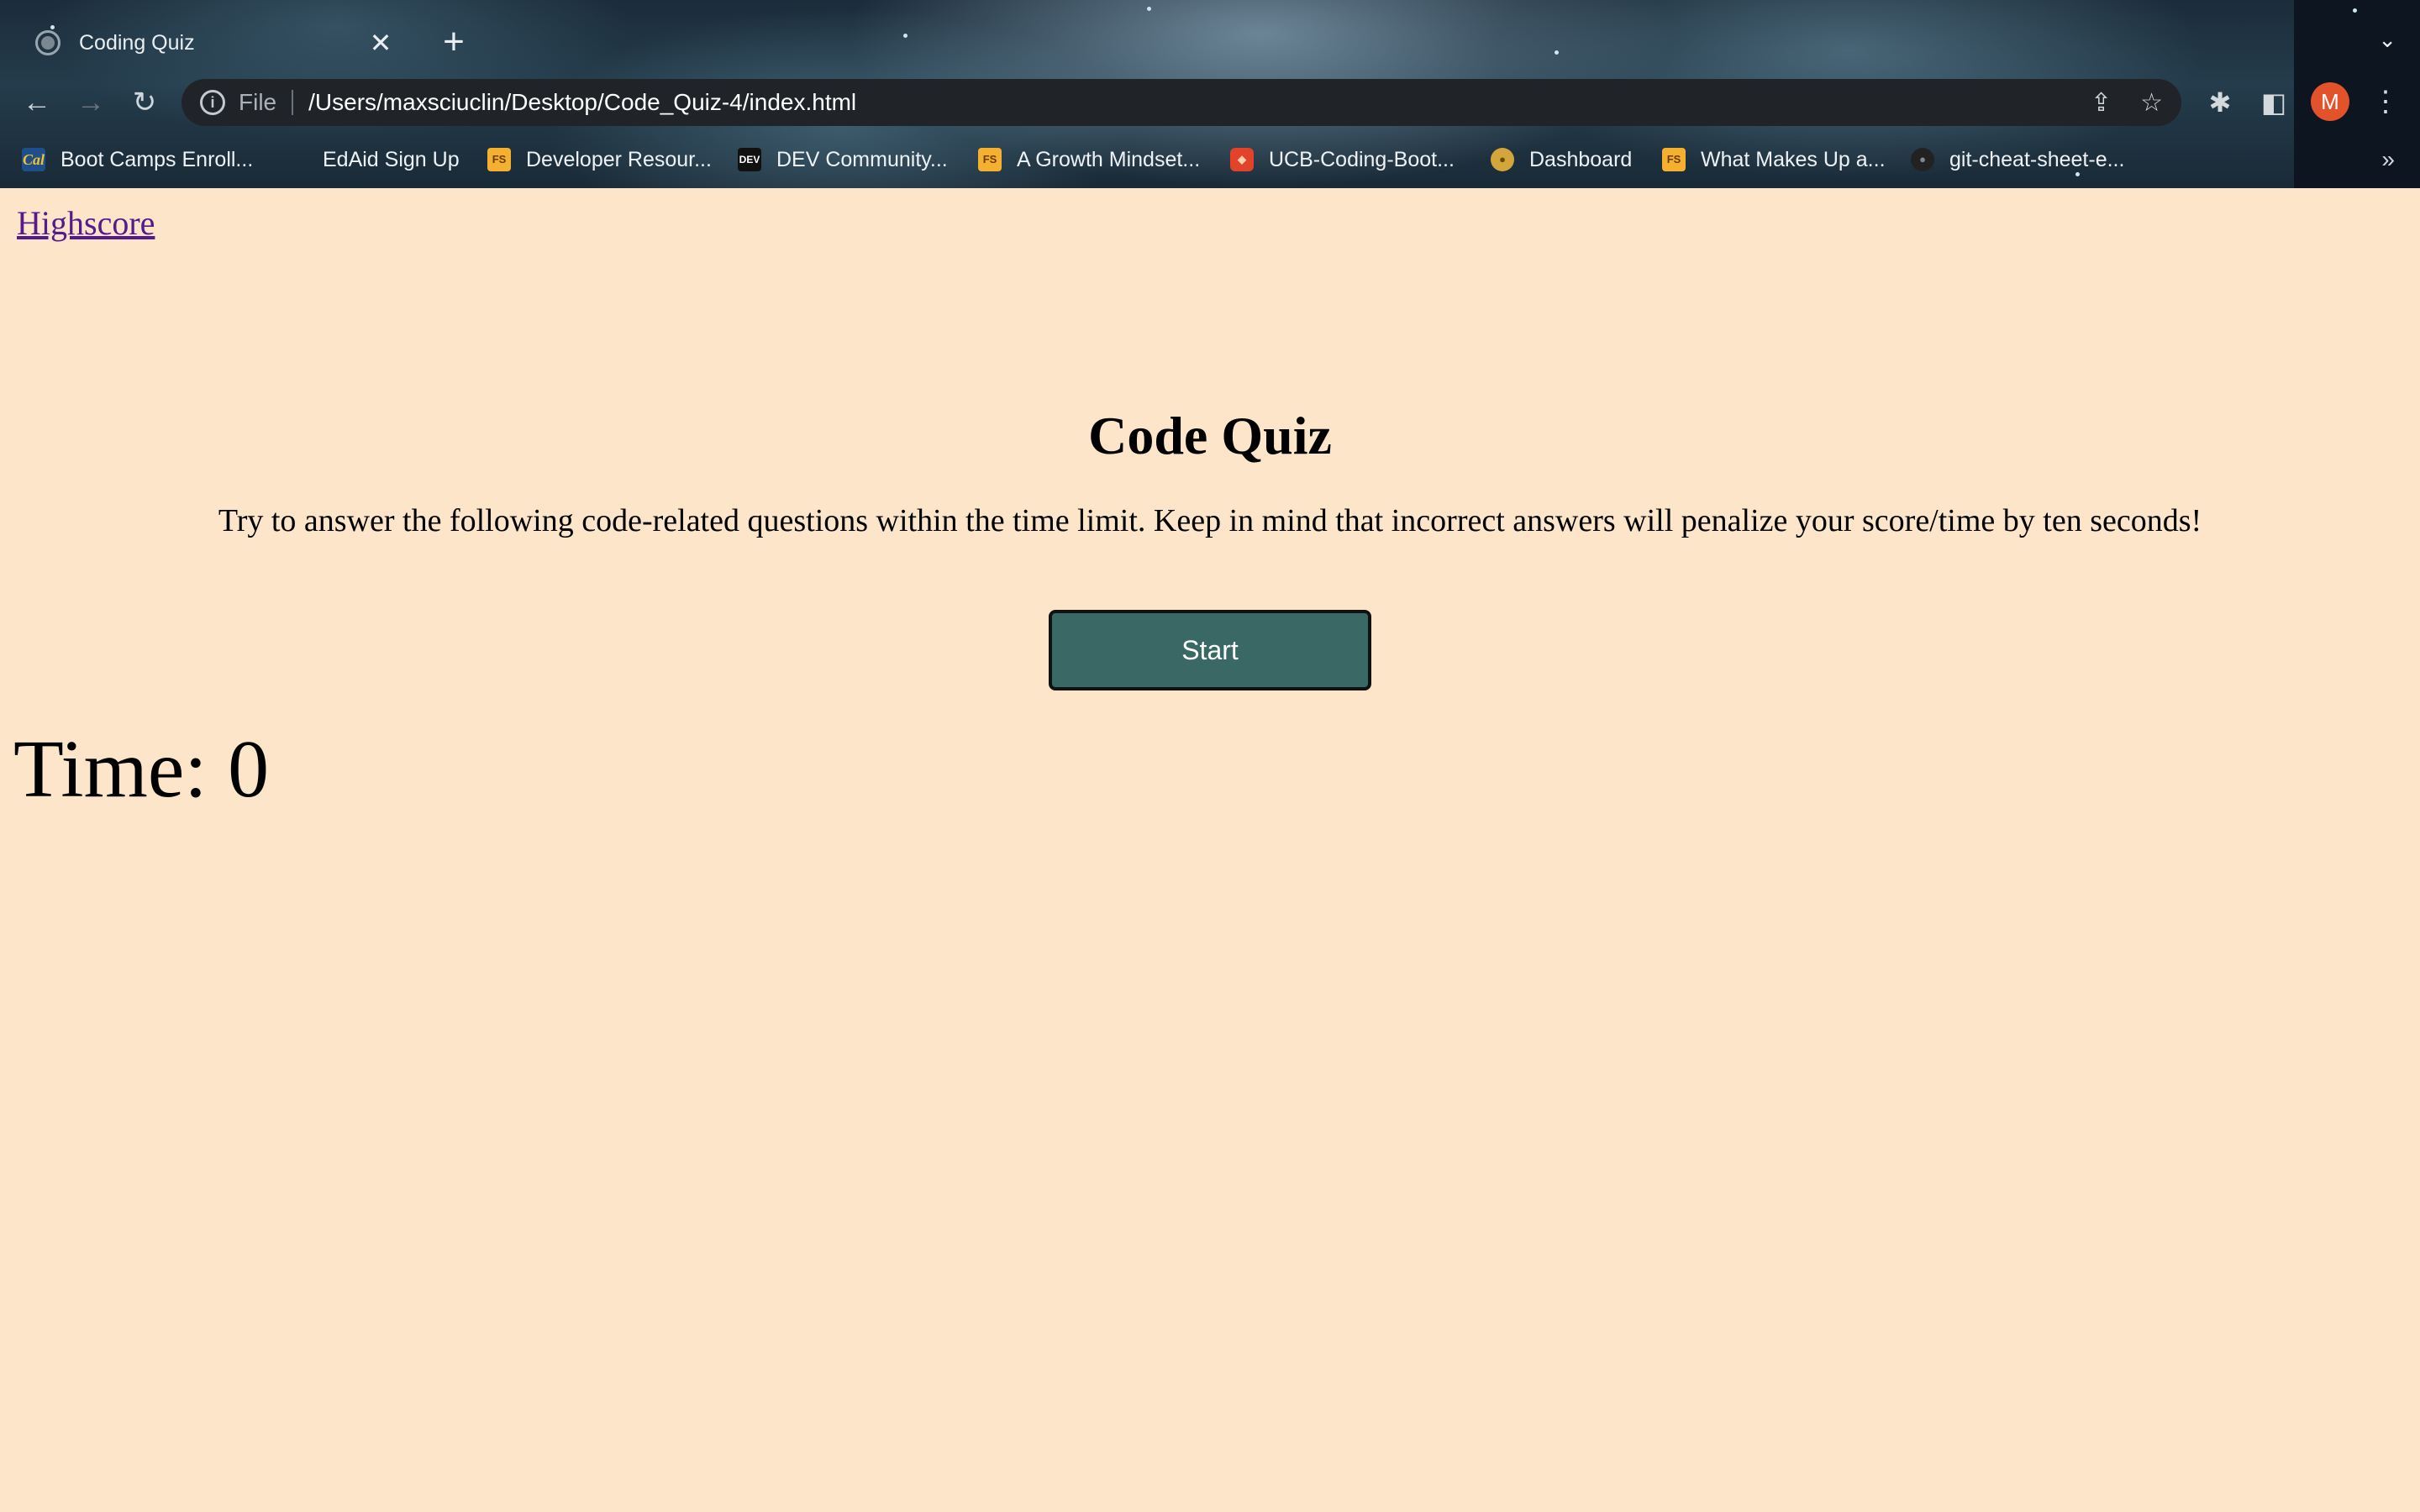  I want to click on bookmark-star-icon: ☆, so click(2151, 103).